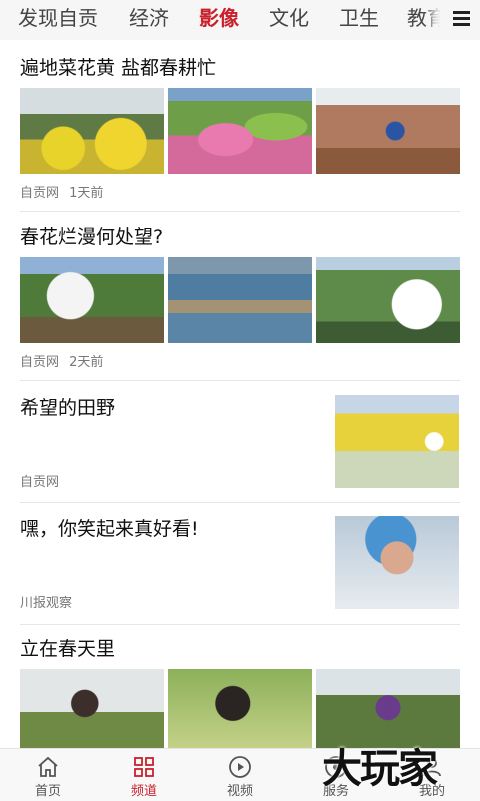 Image resolution: width=480 pixels, height=801 pixels. Describe the element at coordinates (149, 18) in the screenshot. I see `tab-economy: 经济` at that location.